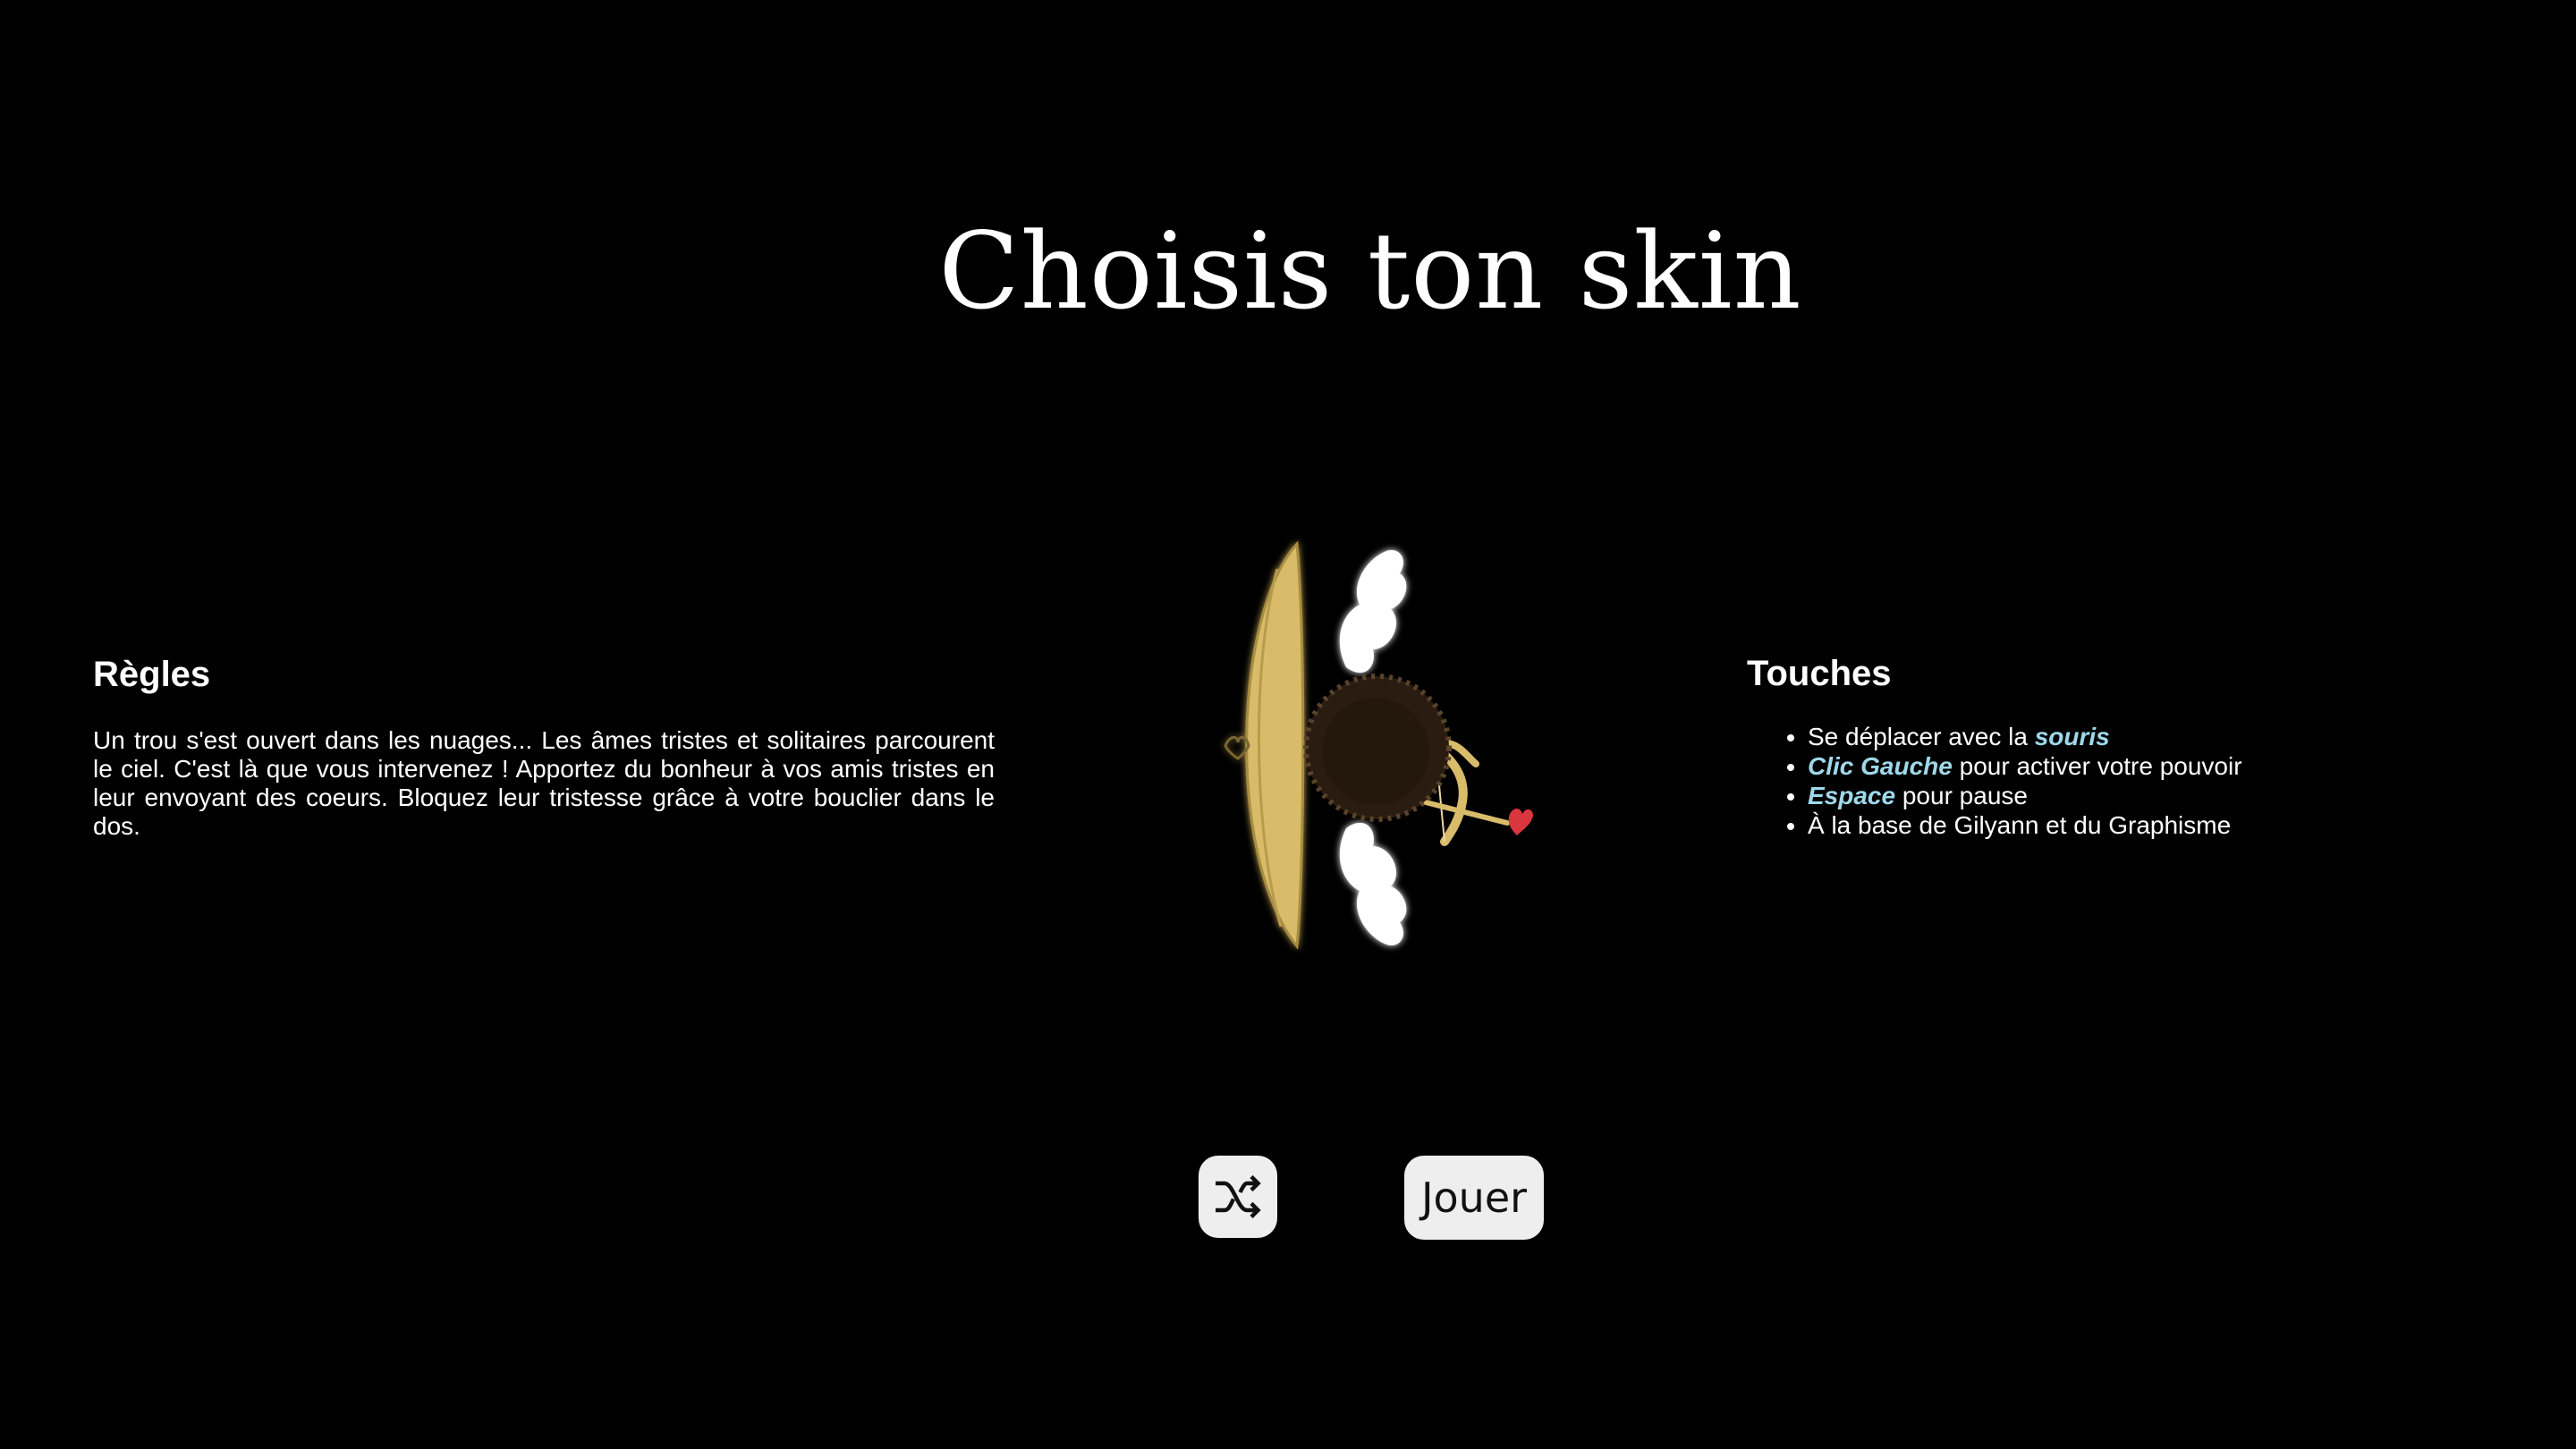 This screenshot has height=1449, width=2576. Describe the element at coordinates (1370, 271) in the screenshot. I see `page-title: Choisis ton skin` at that location.